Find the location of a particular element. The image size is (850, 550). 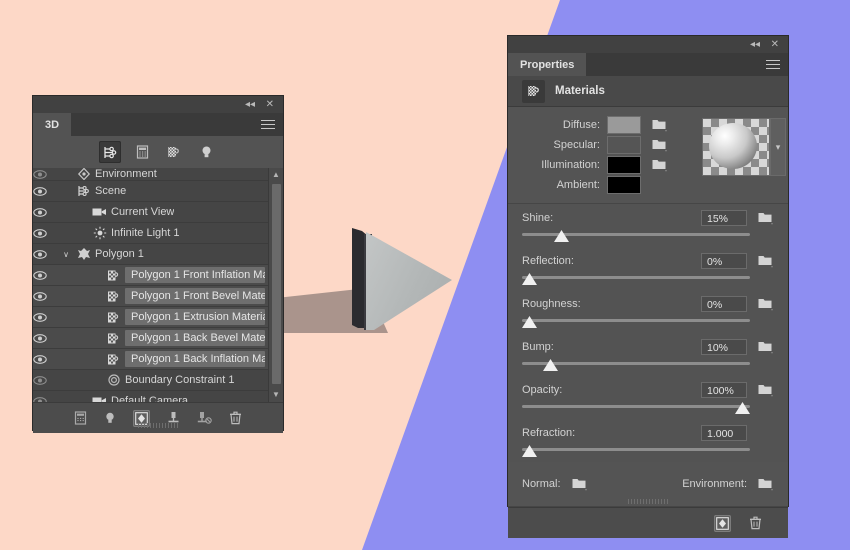

scene-filter-icon is located at coordinates (110, 152).